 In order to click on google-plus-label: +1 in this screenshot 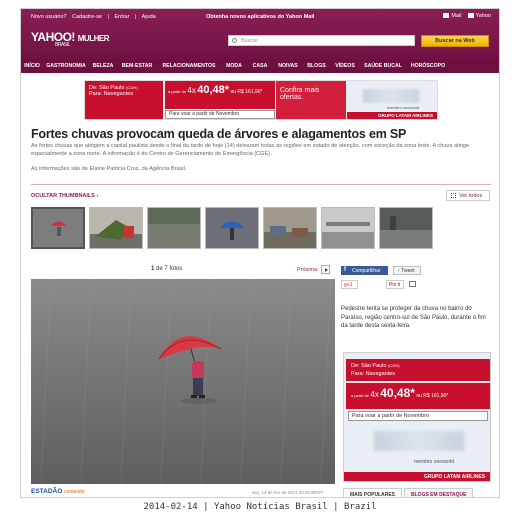, I will do `click(349, 285)`.